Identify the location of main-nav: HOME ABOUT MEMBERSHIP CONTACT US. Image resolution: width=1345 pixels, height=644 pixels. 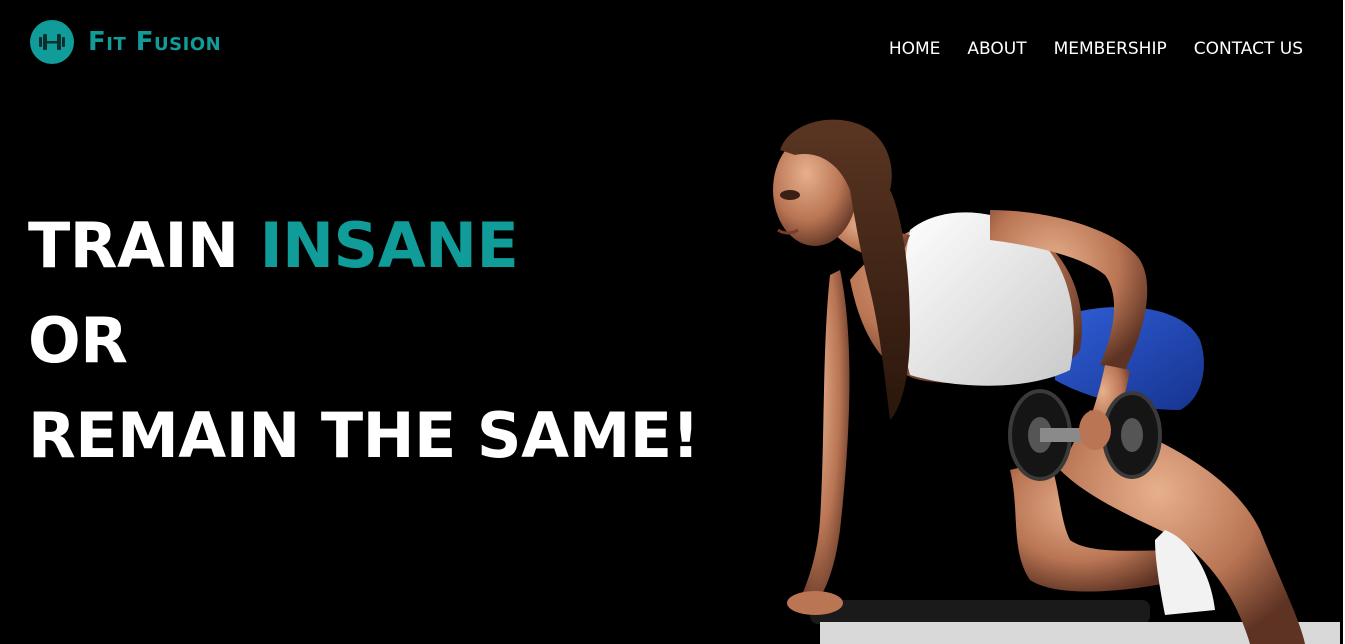
(1096, 49).